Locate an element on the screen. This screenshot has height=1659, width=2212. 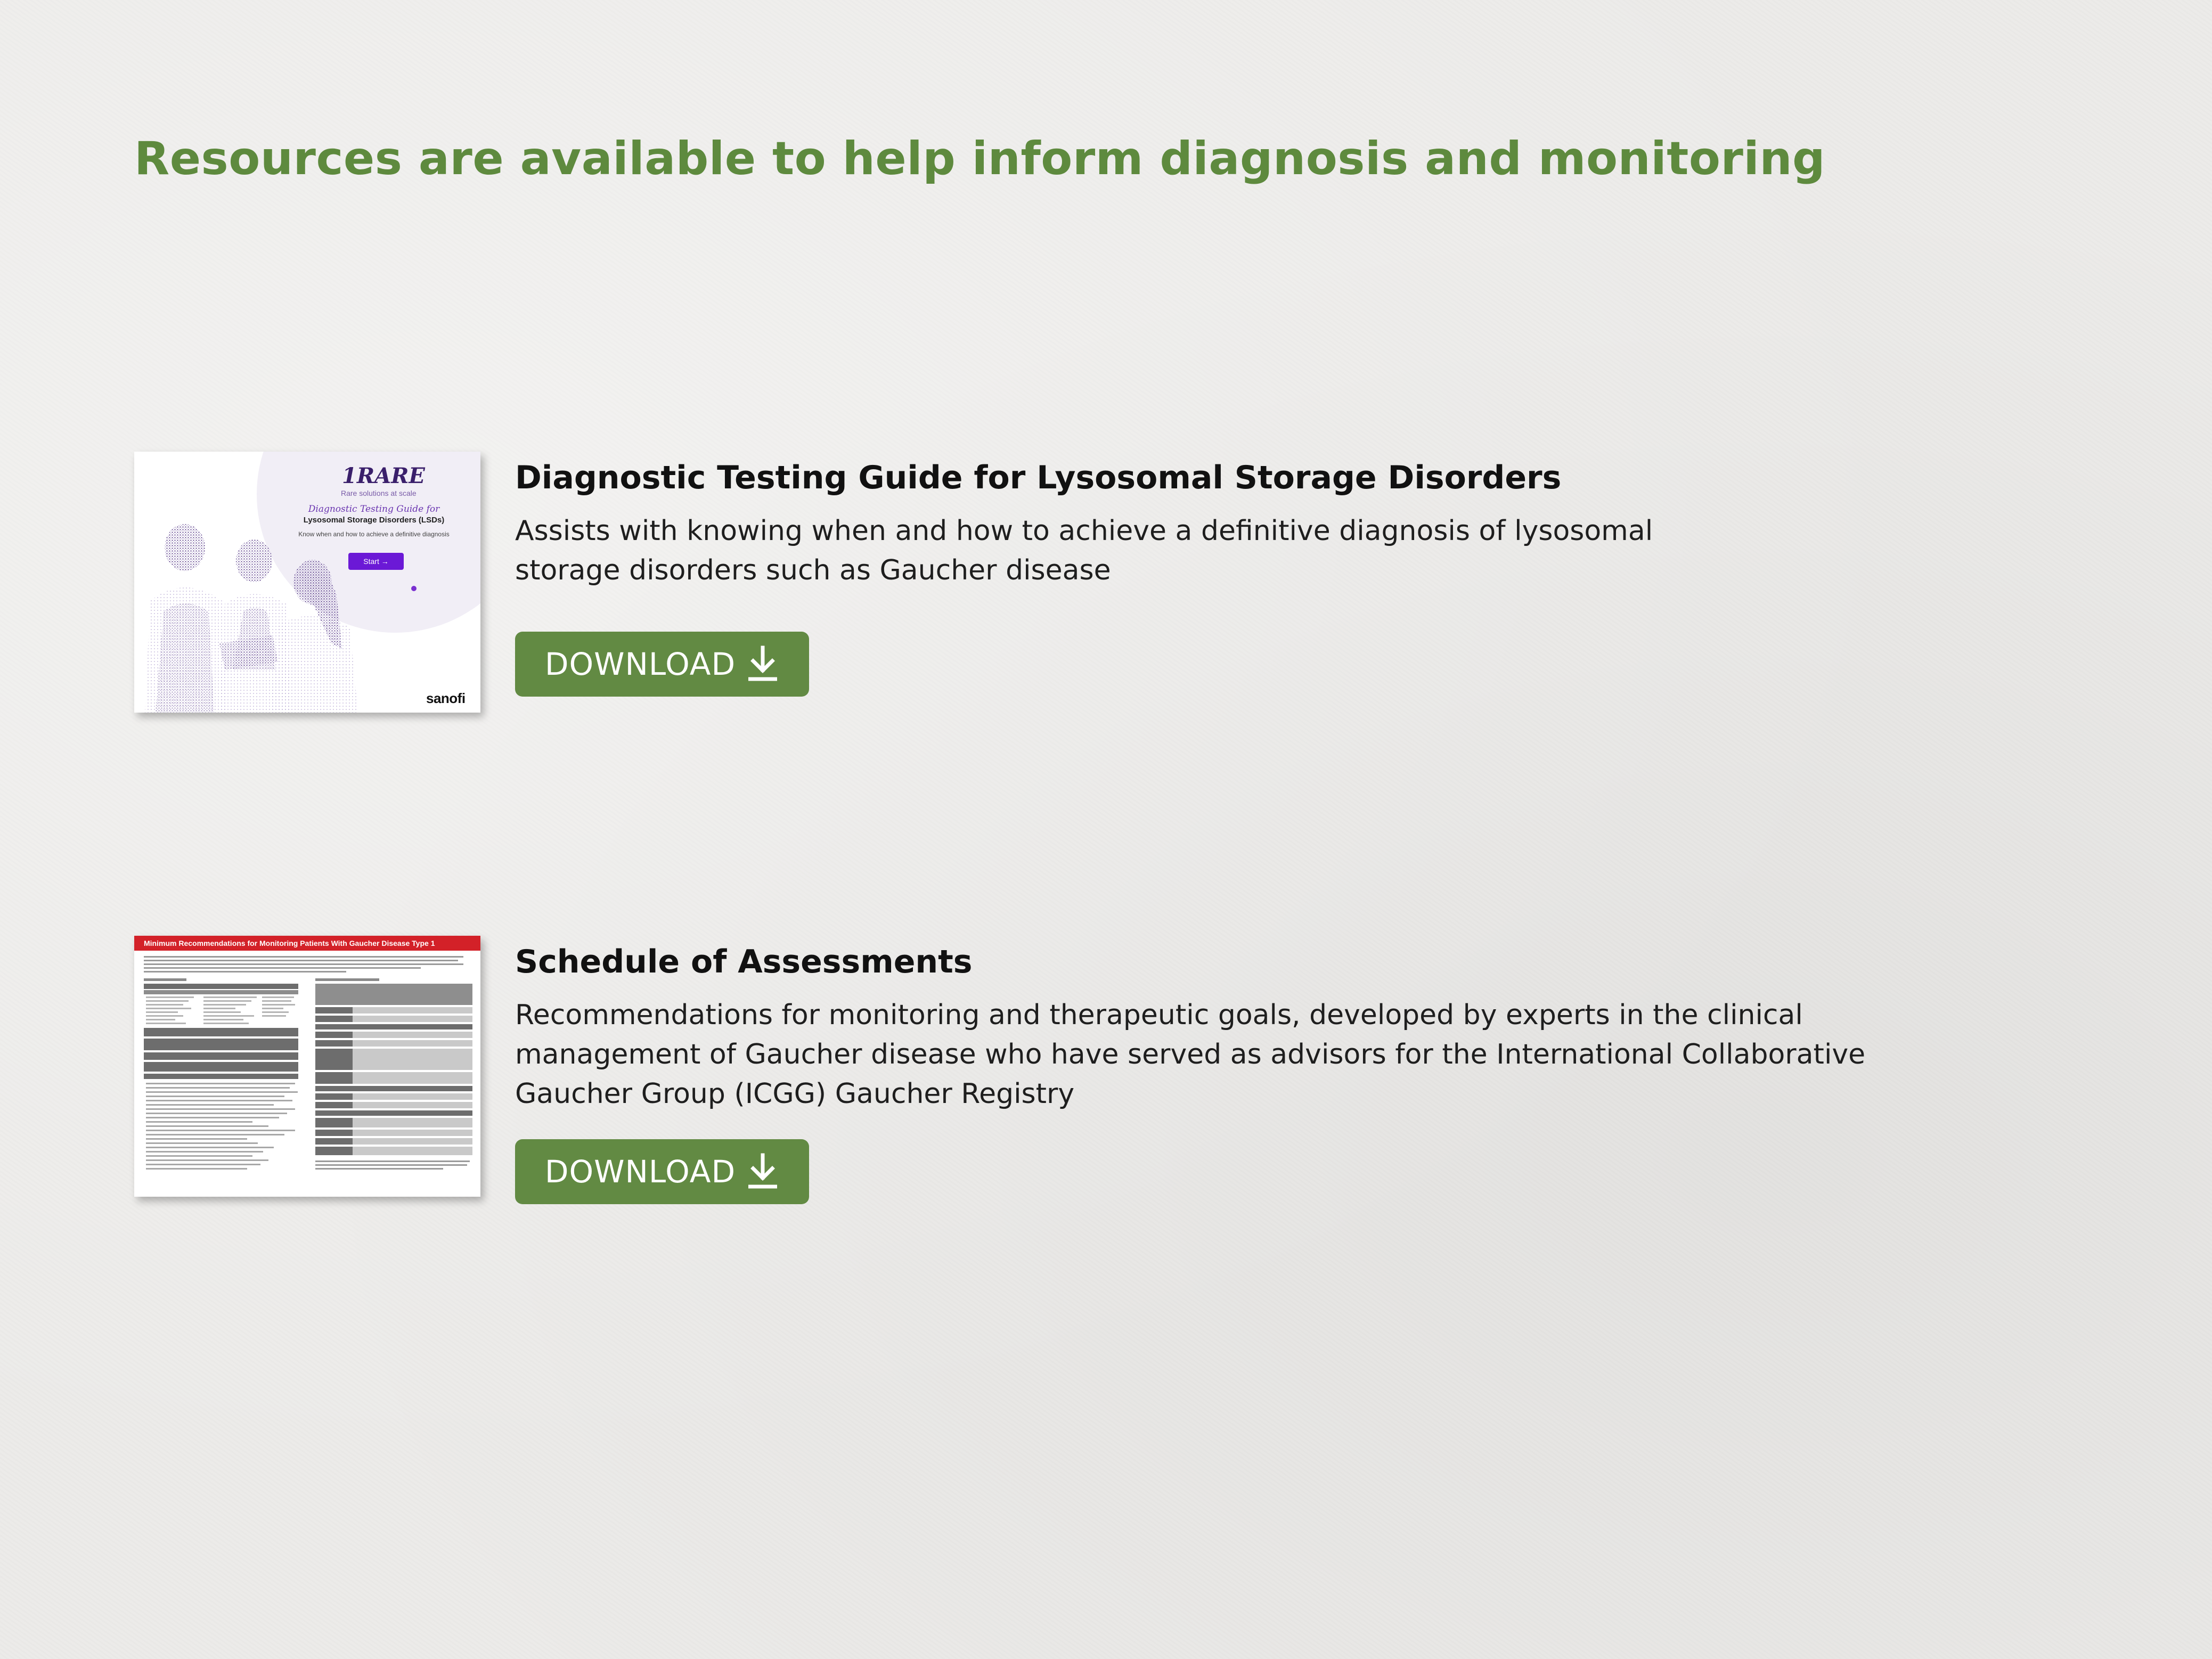
clinicians-illustration is located at coordinates (251, 618).